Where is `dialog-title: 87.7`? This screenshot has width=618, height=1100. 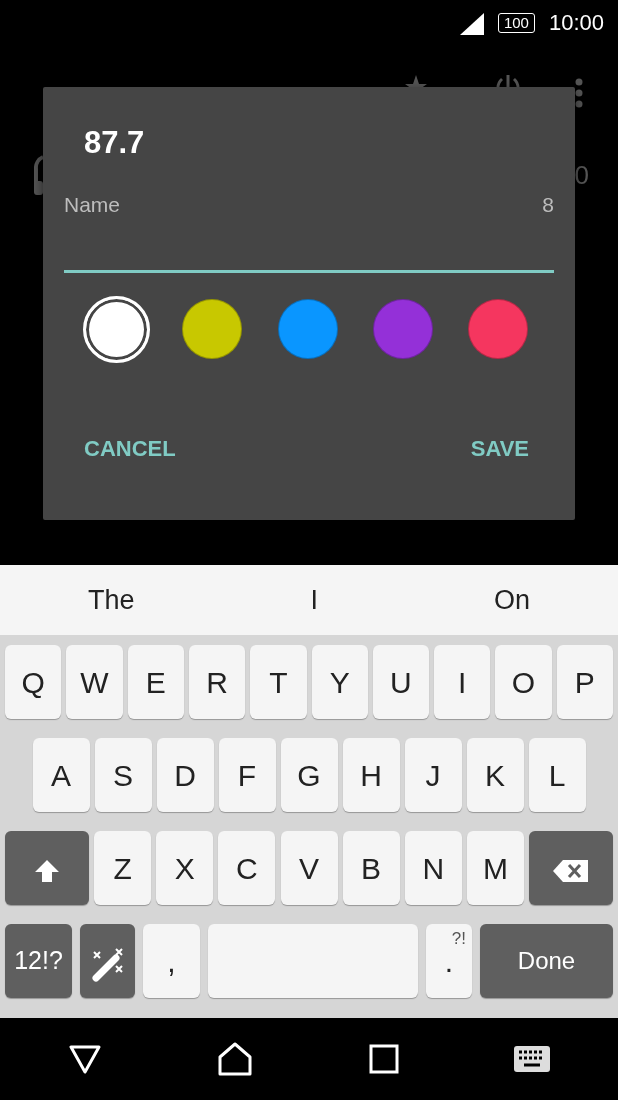
dialog-title: 87.7 is located at coordinates (115, 143).